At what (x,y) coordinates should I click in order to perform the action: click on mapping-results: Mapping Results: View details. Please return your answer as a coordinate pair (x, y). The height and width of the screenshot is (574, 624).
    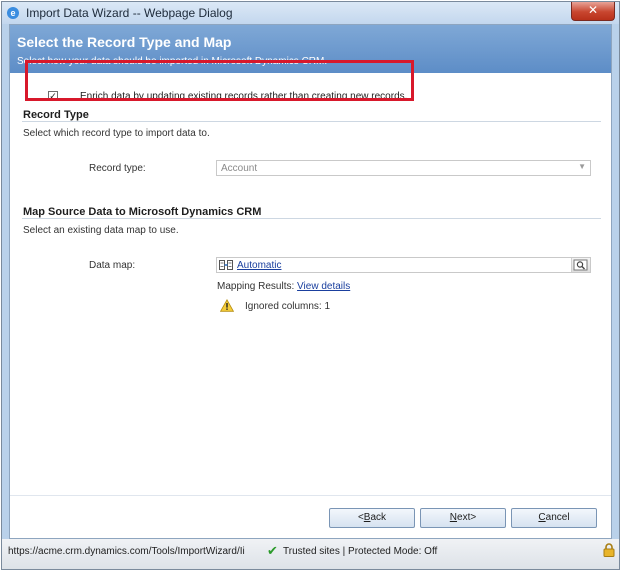
    Looking at the image, I should click on (283, 286).